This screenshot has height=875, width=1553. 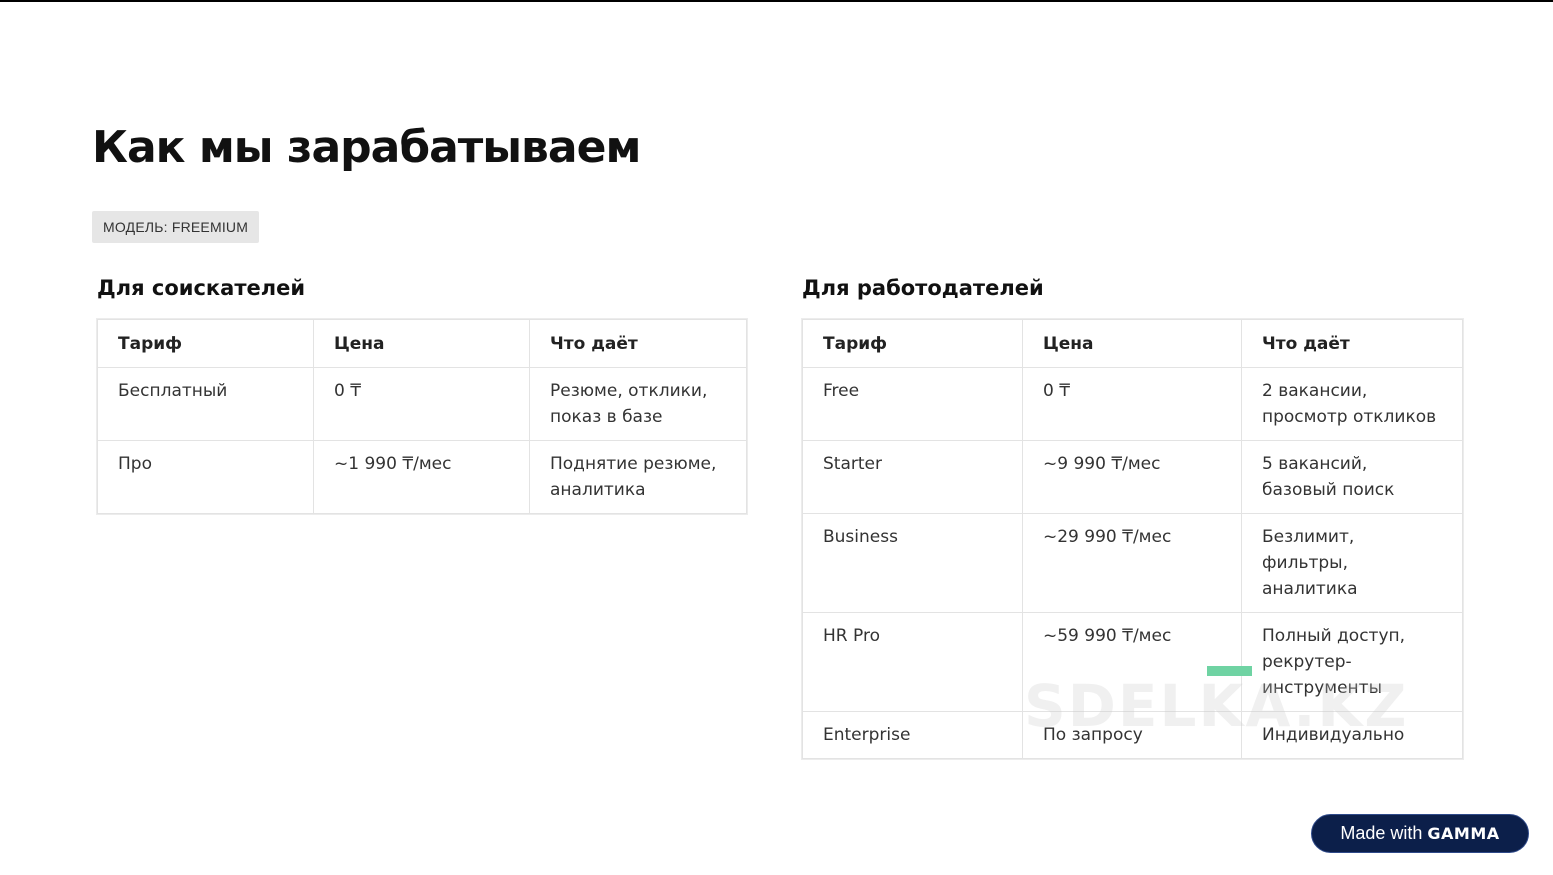 What do you see at coordinates (1463, 833) in the screenshot?
I see `gamma-logo: GAMMA` at bounding box center [1463, 833].